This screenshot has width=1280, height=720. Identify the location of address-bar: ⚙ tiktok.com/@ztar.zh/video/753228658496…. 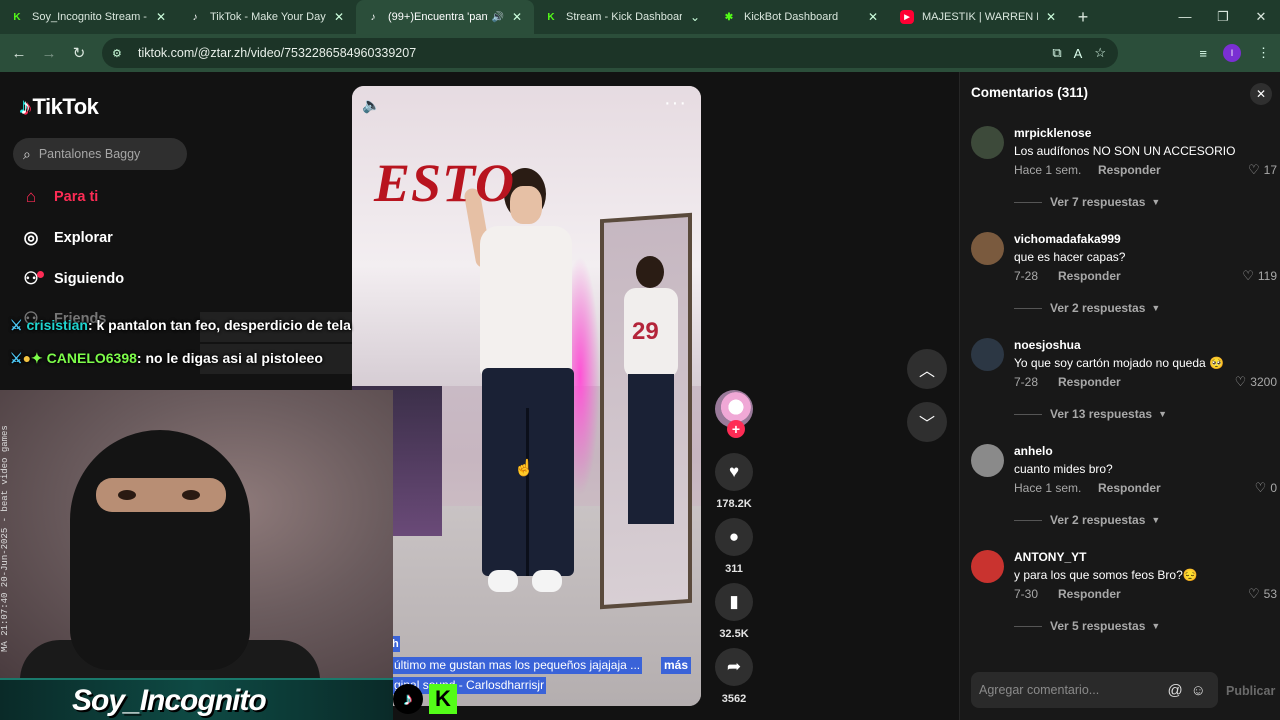
(610, 53).